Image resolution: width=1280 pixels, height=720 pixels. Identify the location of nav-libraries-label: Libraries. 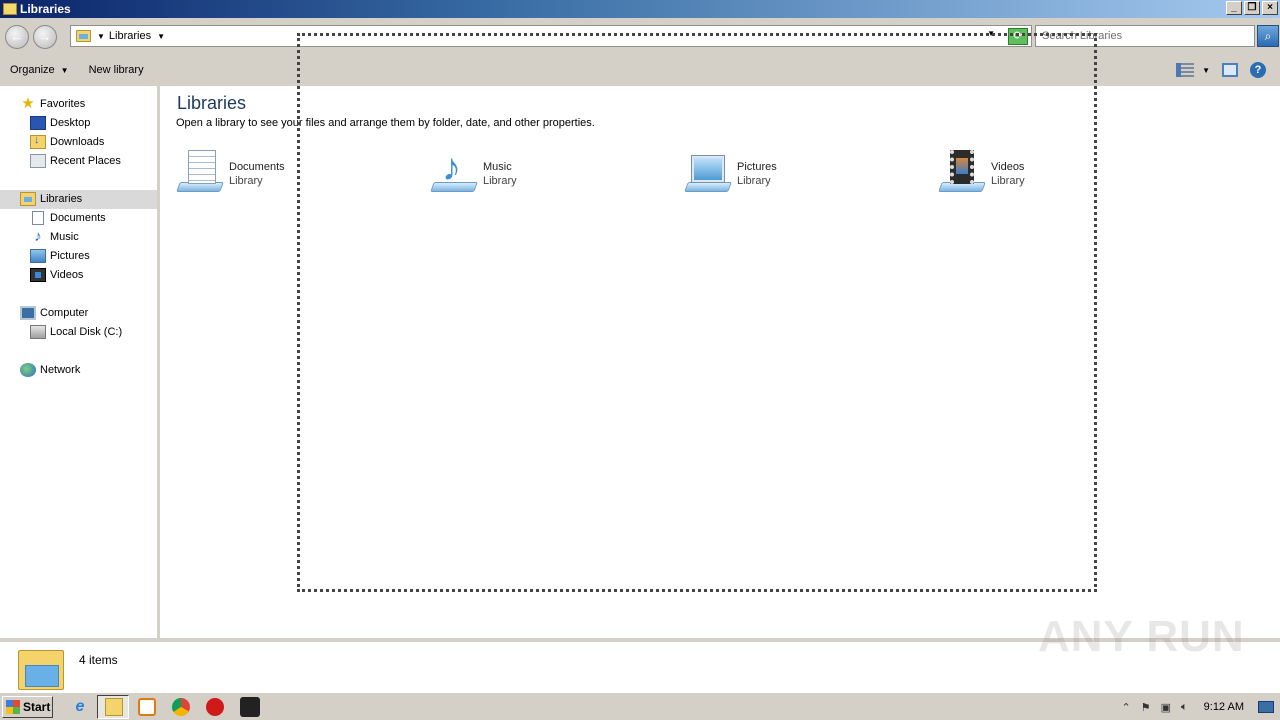
(61, 199).